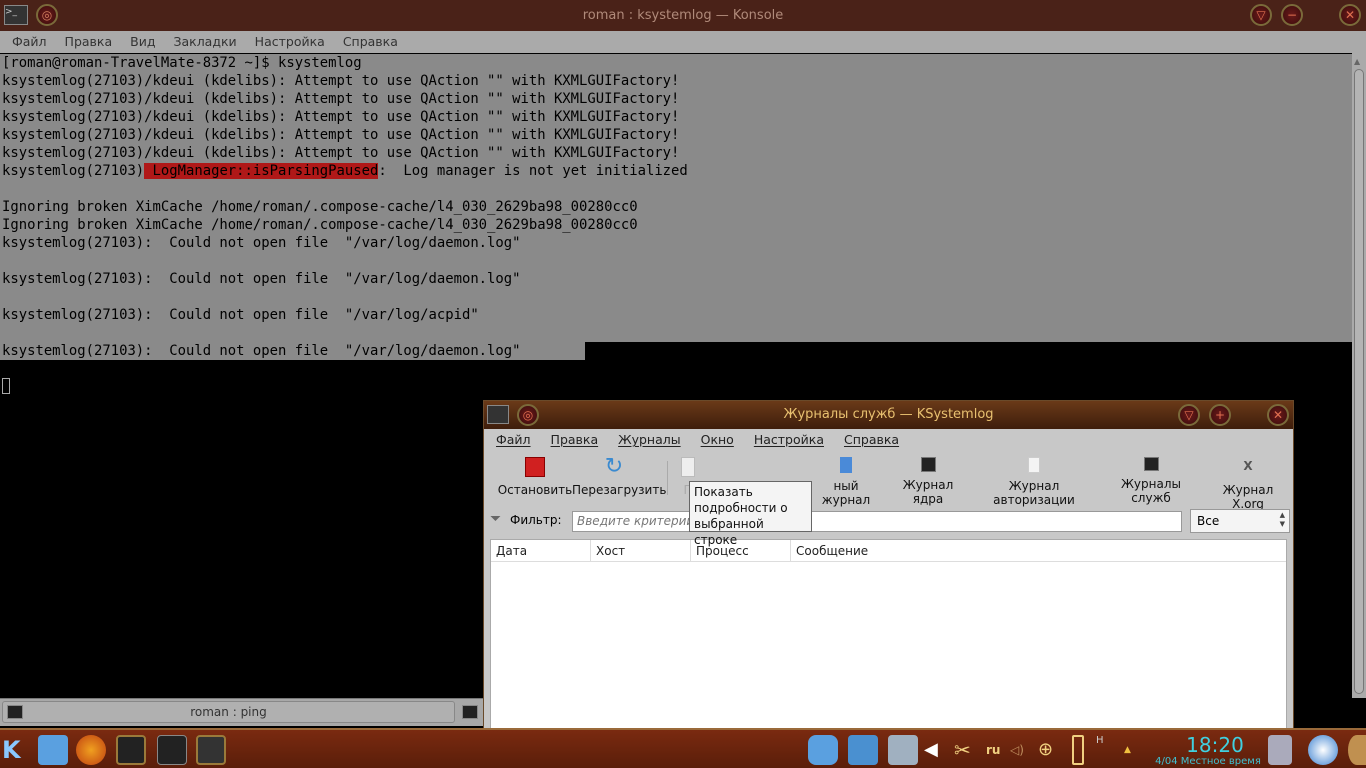  I want to click on reload-button: ↻ Перезагрузить, so click(619, 476).